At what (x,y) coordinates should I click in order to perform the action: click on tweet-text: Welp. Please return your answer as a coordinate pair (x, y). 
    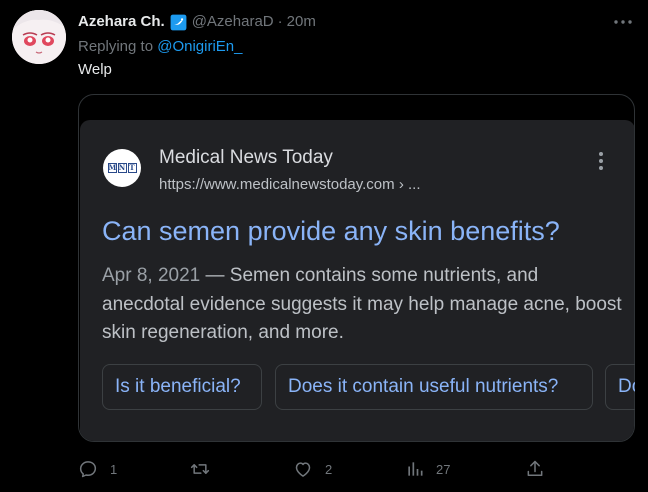
    Looking at the image, I should click on (95, 69).